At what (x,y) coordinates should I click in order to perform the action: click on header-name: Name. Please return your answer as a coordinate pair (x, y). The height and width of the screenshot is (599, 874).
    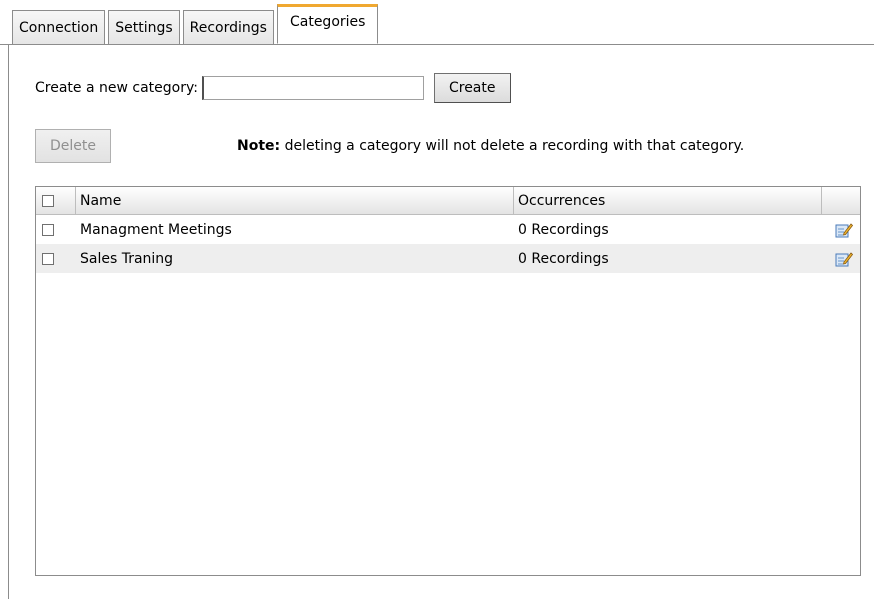
    Looking at the image, I should click on (295, 200).